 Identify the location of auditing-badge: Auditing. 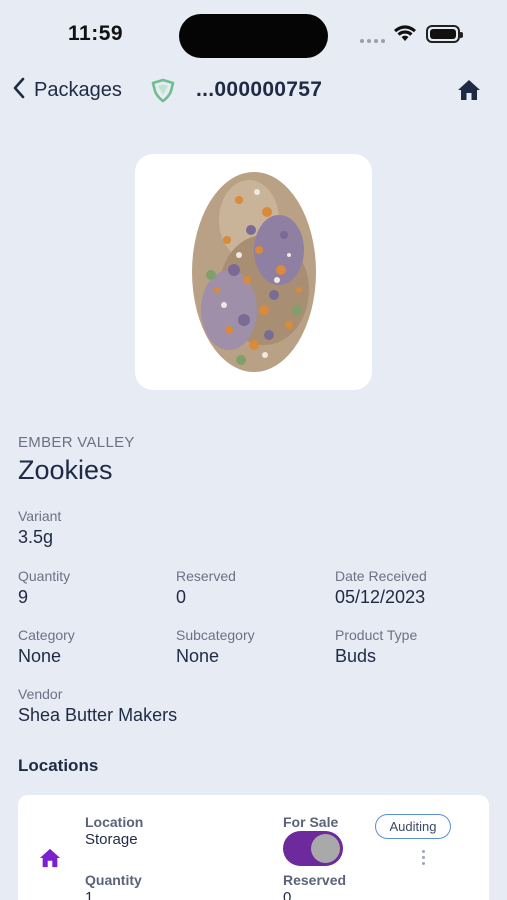
(413, 826).